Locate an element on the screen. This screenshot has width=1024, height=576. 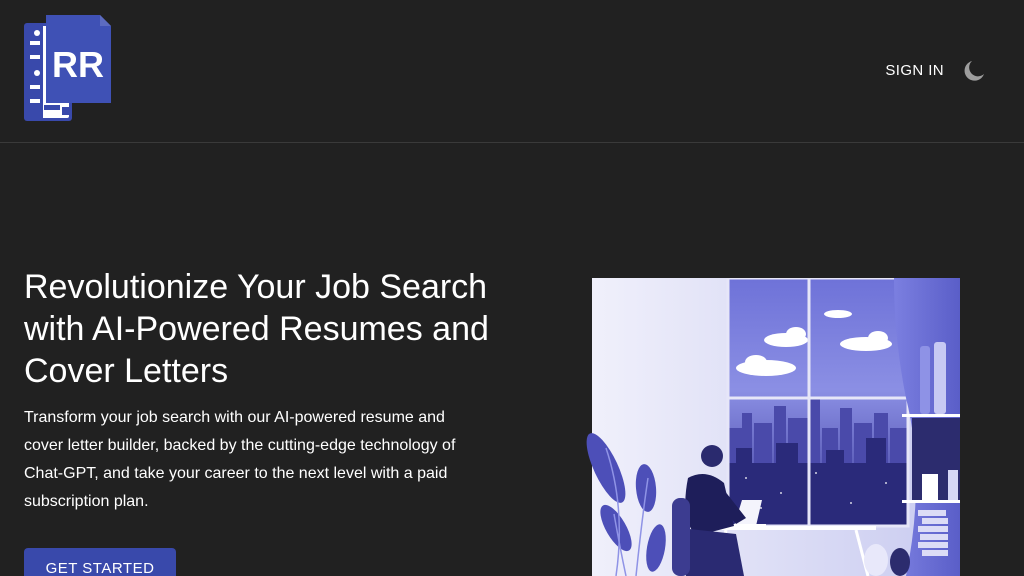
sign-in-link: SIGN IN is located at coordinates (914, 70).